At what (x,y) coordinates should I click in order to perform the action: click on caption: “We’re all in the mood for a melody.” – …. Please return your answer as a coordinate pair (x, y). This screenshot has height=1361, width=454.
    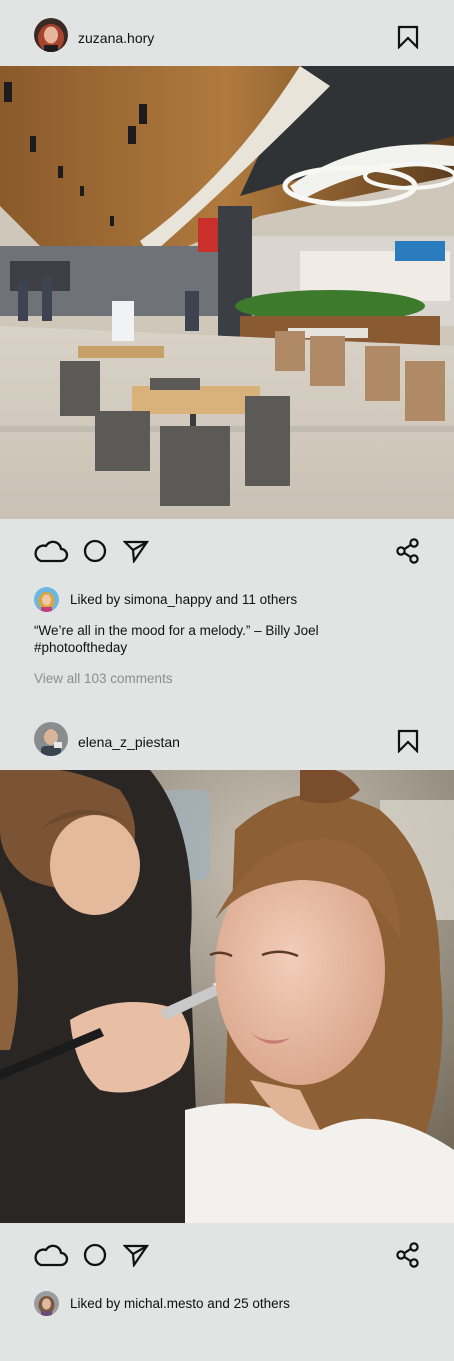
    Looking at the image, I should click on (224, 639).